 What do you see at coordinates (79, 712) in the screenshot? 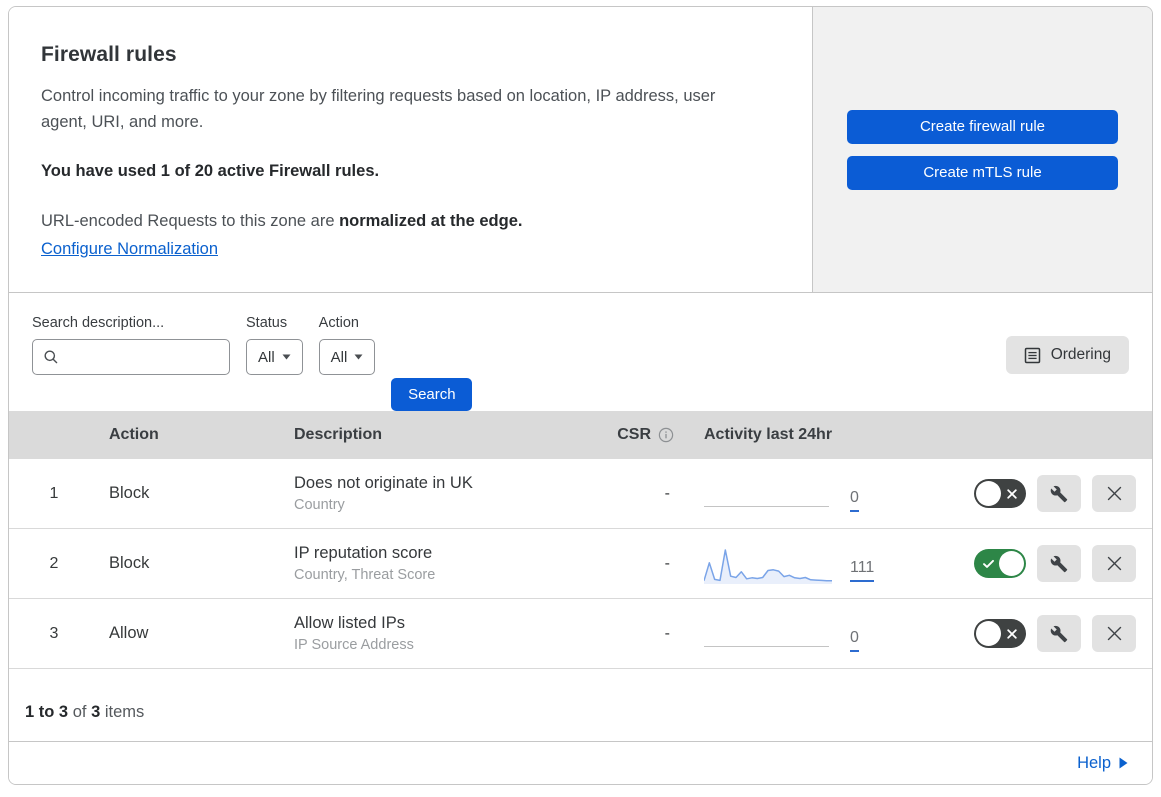
I see `pagination-of: of` at bounding box center [79, 712].